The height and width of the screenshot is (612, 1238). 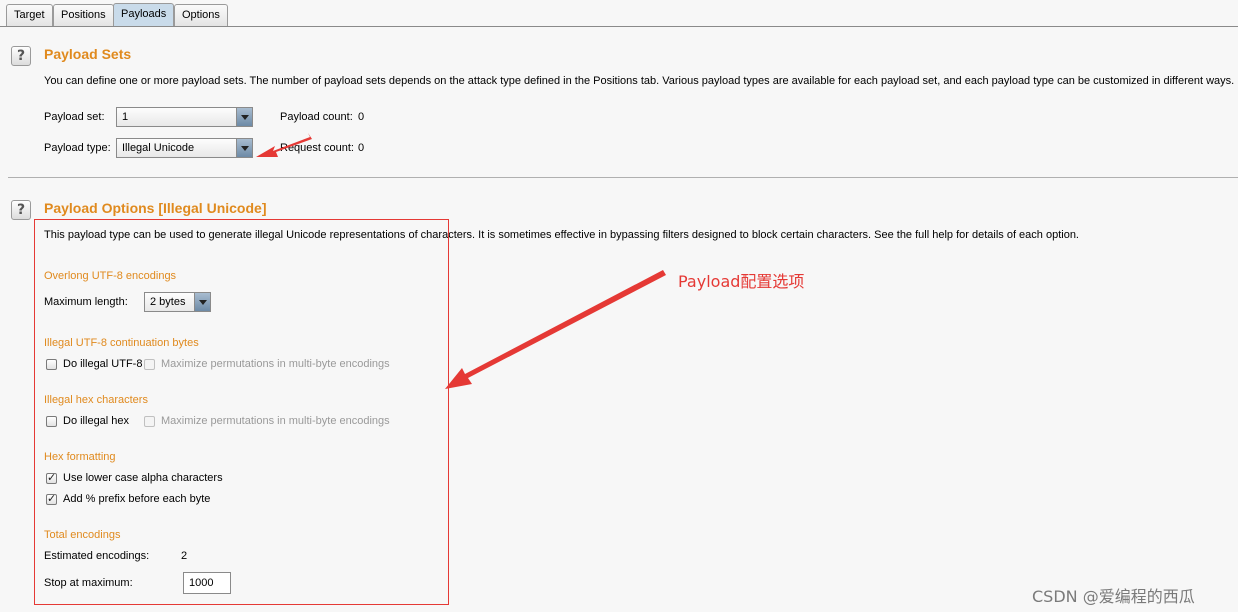 I want to click on annotation-arrow-main, so click(x=555, y=329).